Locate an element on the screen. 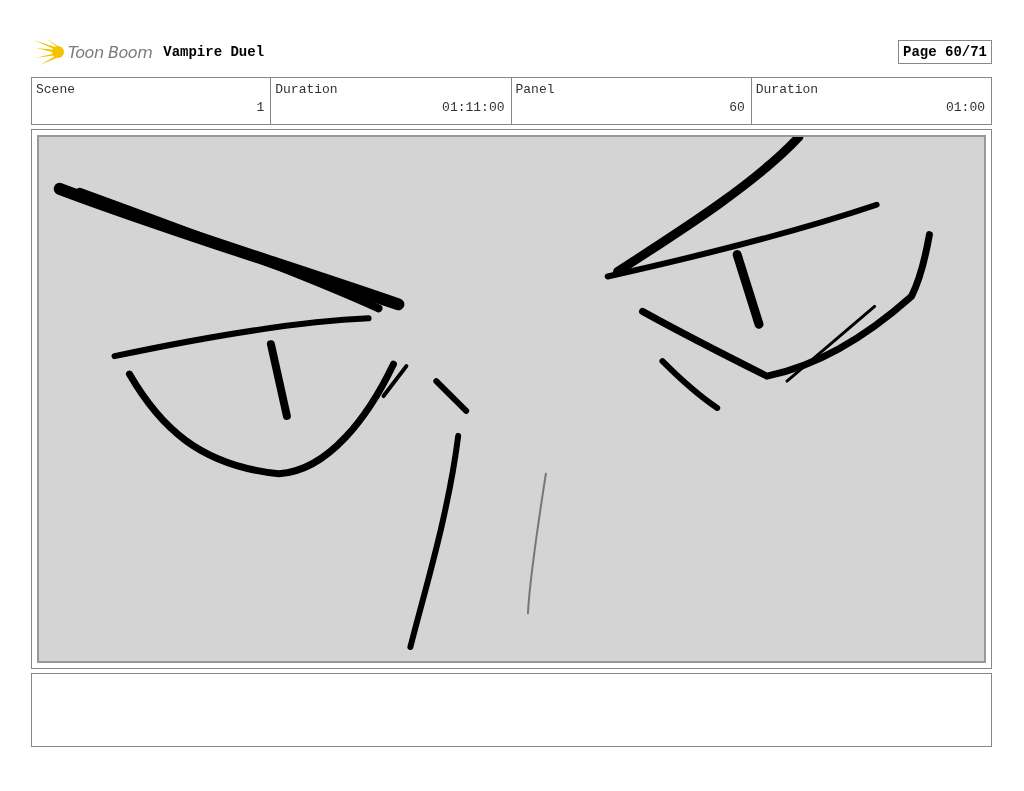 The height and width of the screenshot is (791, 1024). project-title: Vampire Duel is located at coordinates (214, 52).